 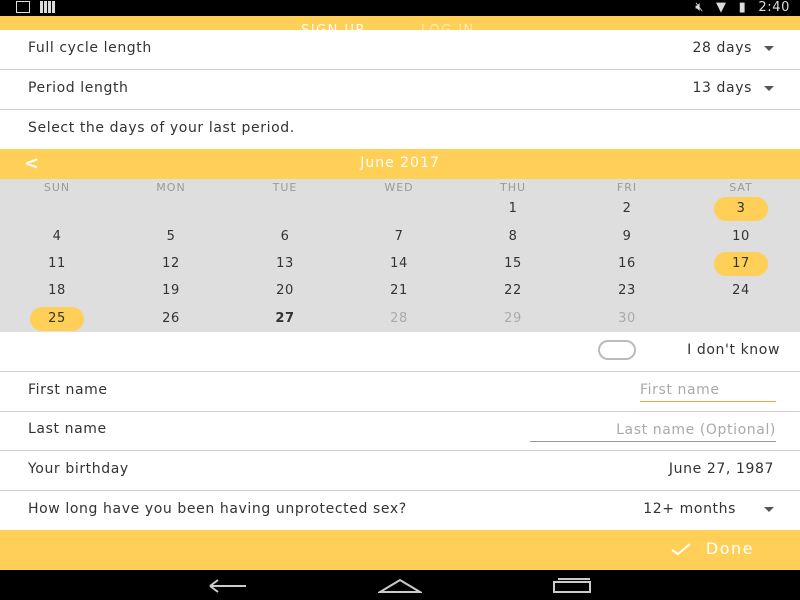 I want to click on calendar-day: 30, so click(x=627, y=318).